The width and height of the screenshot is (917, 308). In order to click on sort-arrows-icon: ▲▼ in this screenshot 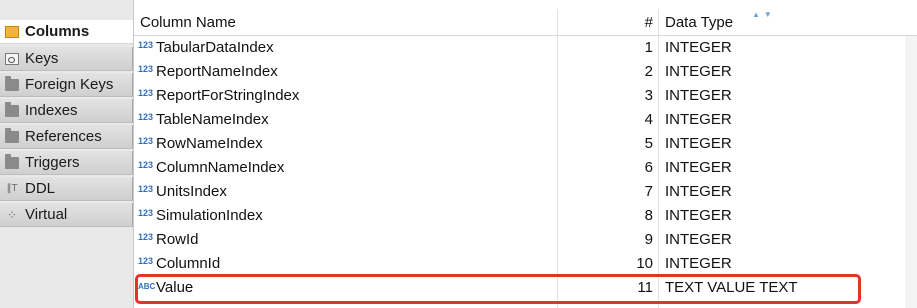, I will do `click(764, 14)`.